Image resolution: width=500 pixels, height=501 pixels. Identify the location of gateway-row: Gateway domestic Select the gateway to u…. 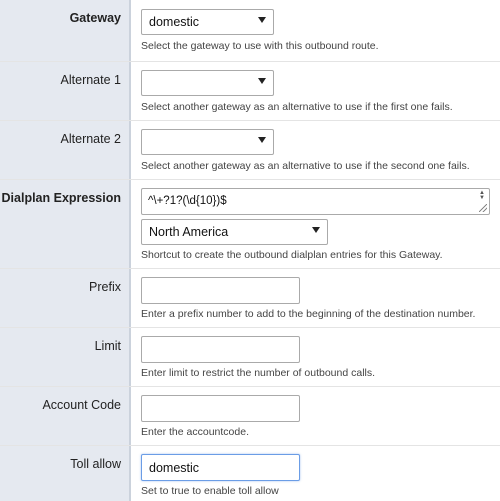
(250, 30).